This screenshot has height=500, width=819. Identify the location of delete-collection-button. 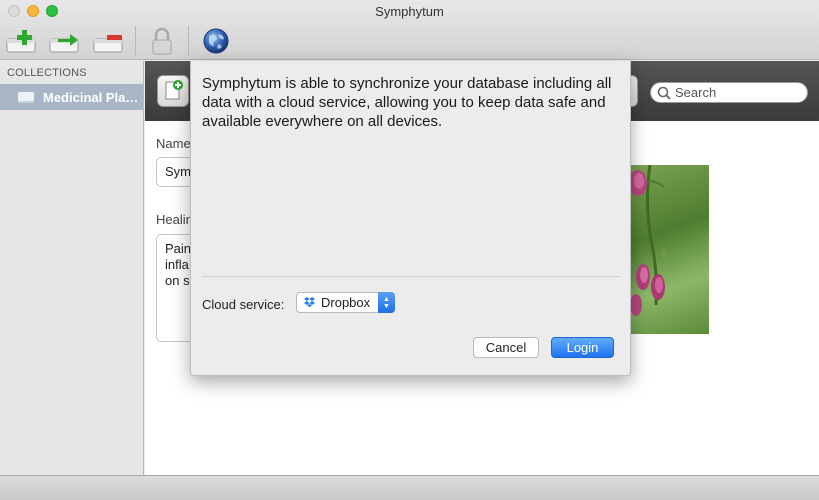
(109, 41).